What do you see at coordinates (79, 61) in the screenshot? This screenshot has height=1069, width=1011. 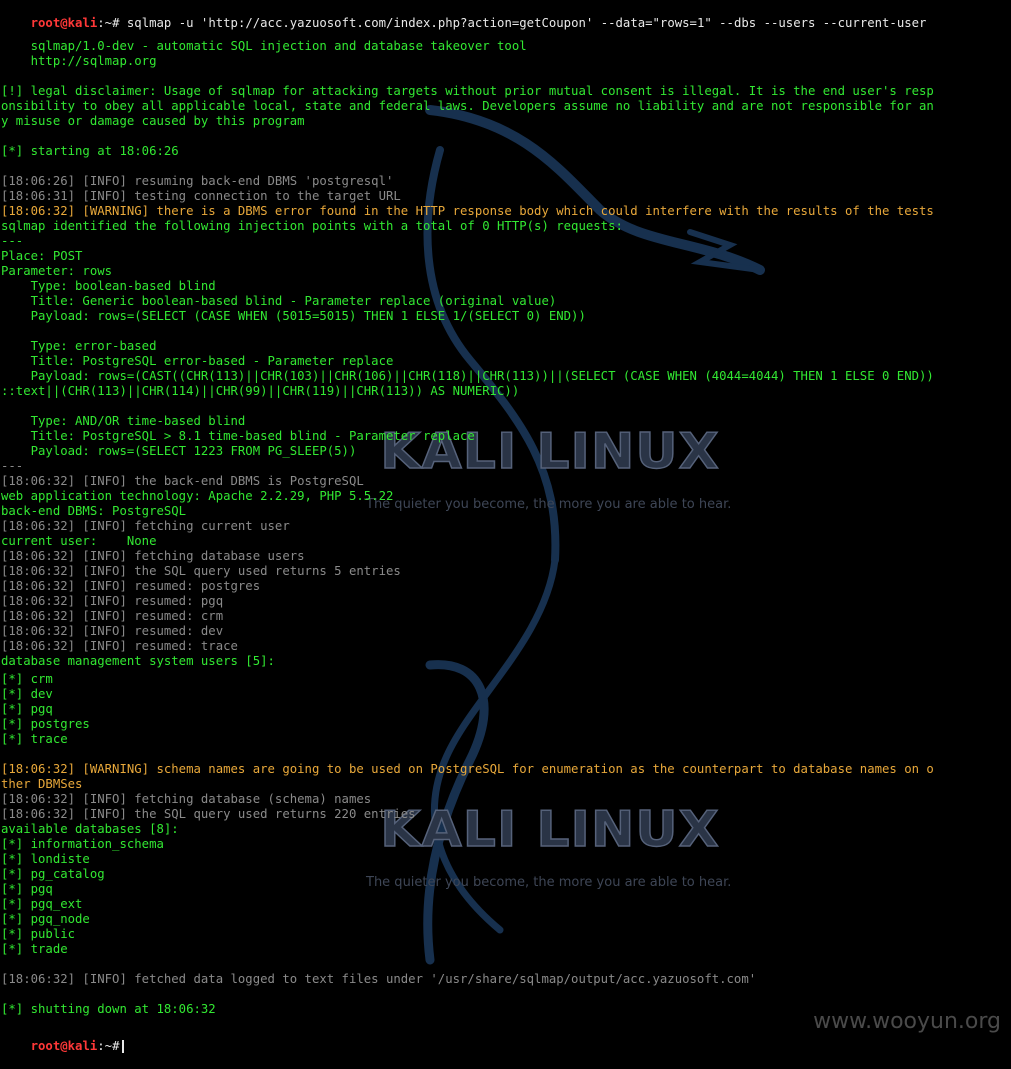 I see `terminal-line: http://sqlmap.org` at bounding box center [79, 61].